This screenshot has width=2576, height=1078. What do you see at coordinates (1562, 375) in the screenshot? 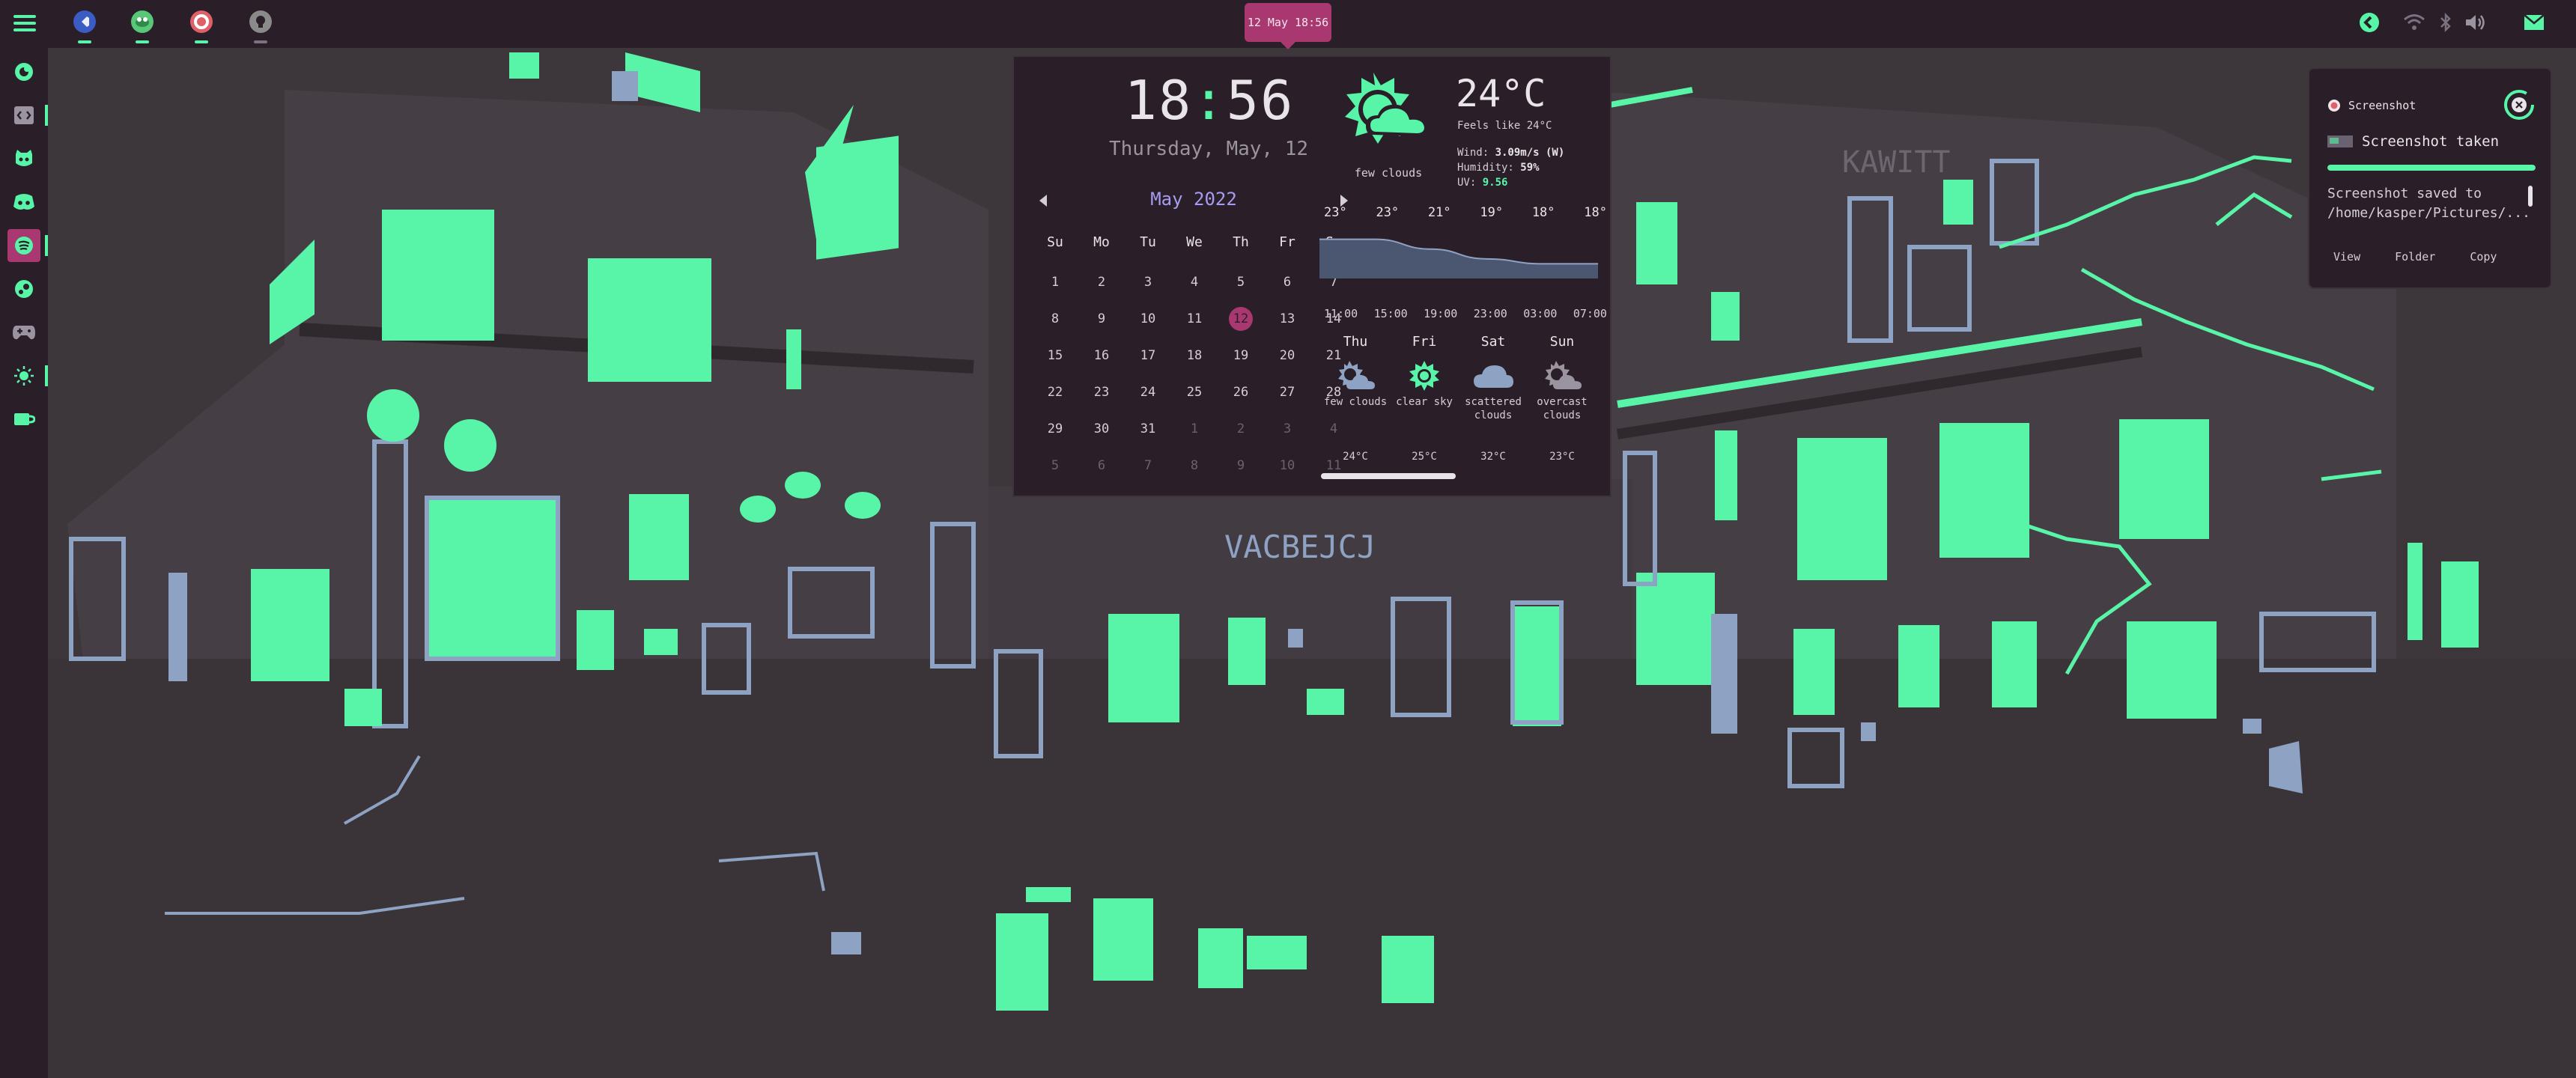
I see `overcast-icon` at bounding box center [1562, 375].